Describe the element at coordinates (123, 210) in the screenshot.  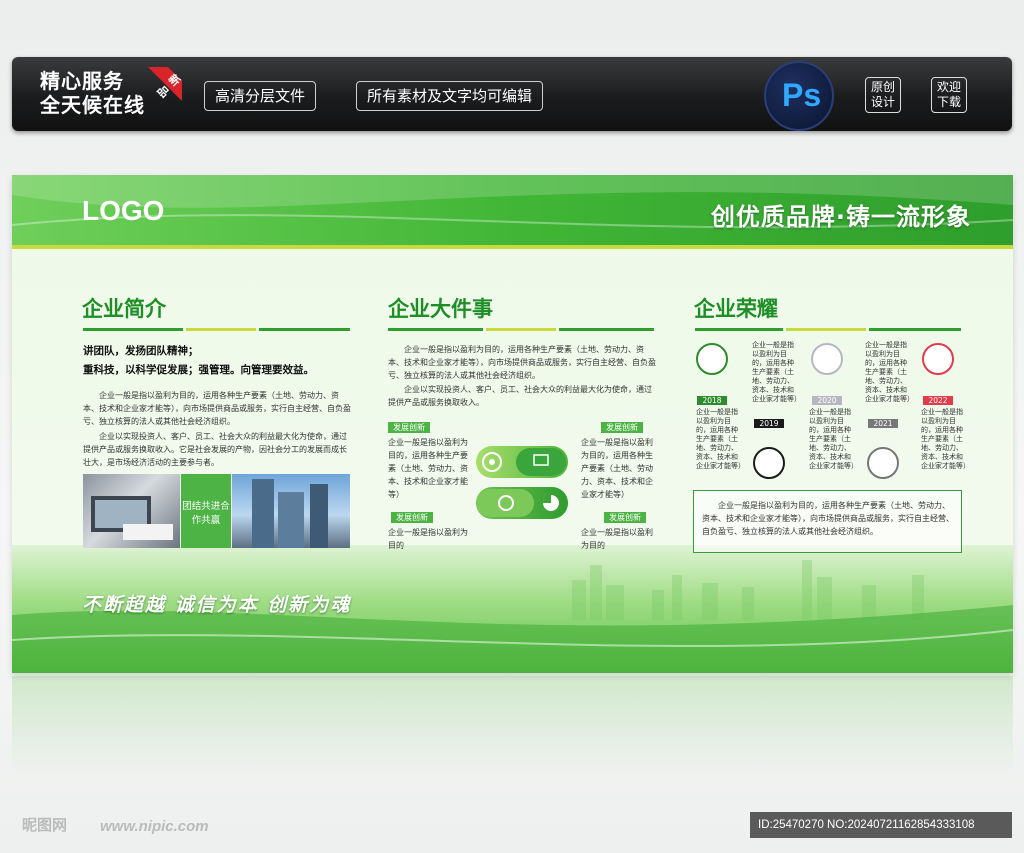
I see `logo-text: LOGO` at that location.